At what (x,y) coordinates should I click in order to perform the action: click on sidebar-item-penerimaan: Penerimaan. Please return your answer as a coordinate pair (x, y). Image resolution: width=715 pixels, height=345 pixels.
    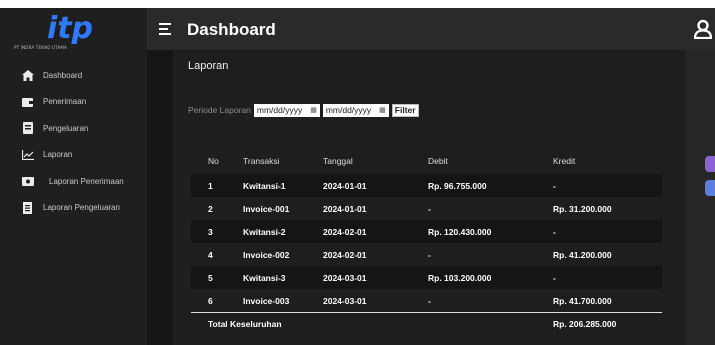
    Looking at the image, I should click on (73, 102).